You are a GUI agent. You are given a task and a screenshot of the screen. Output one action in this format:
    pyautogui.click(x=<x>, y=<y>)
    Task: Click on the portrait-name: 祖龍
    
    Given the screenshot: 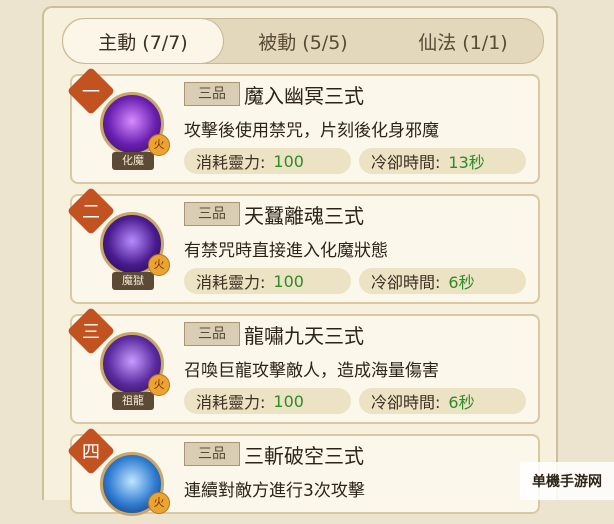 What is the action you would take?
    pyautogui.click(x=133, y=401)
    